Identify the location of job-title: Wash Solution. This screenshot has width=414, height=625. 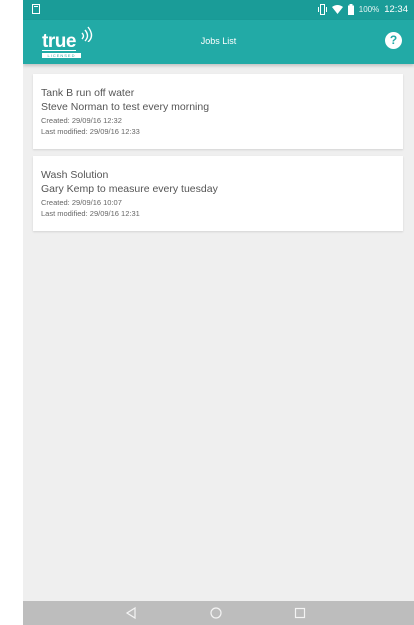
(75, 175).